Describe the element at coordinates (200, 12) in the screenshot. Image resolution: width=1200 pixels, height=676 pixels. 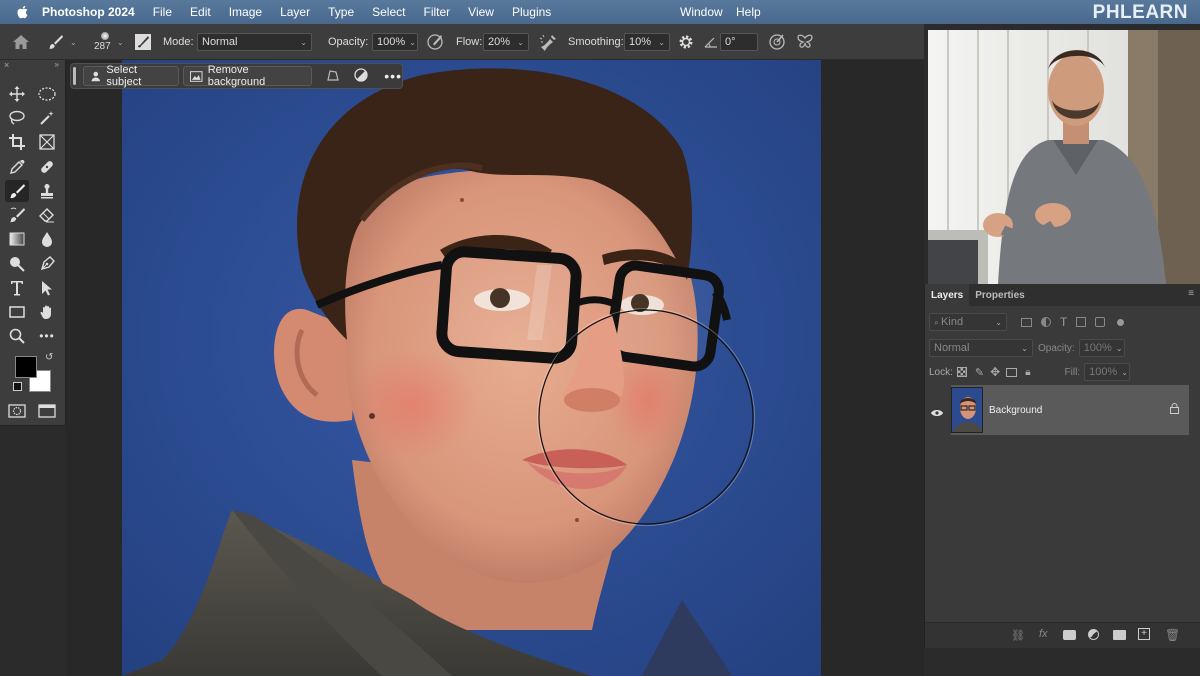
I see `menu-edit: Edit` at that location.